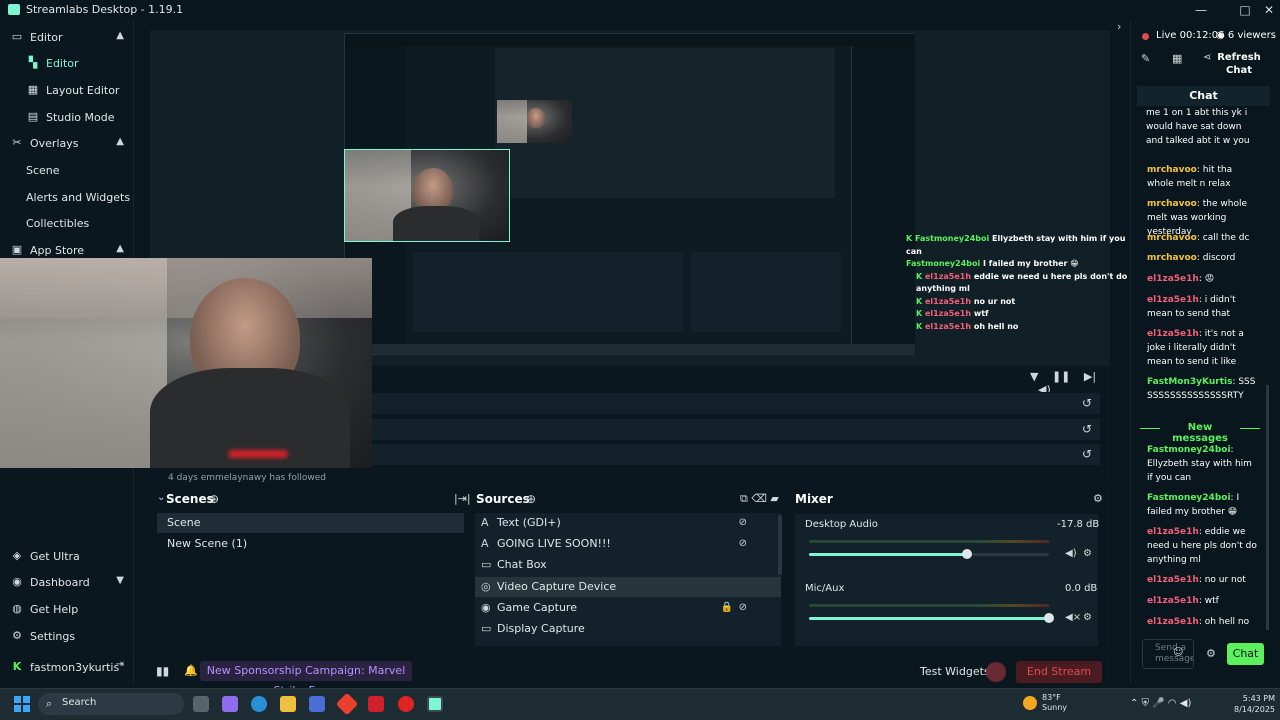  Describe the element at coordinates (955, 671) in the screenshot. I see `test-widgets-button: Test Widgets` at that location.